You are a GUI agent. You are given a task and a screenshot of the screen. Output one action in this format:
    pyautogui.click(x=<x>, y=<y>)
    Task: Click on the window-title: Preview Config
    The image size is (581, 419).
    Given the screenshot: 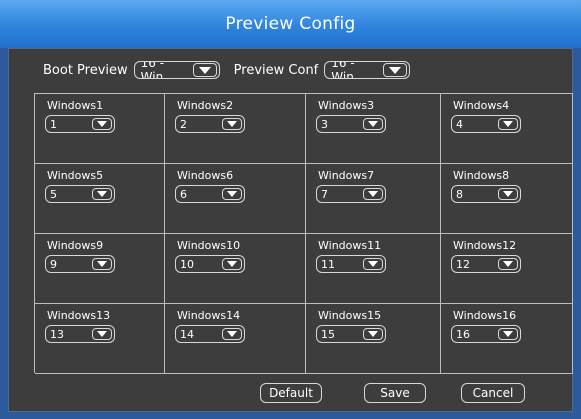 What is the action you would take?
    pyautogui.click(x=290, y=24)
    